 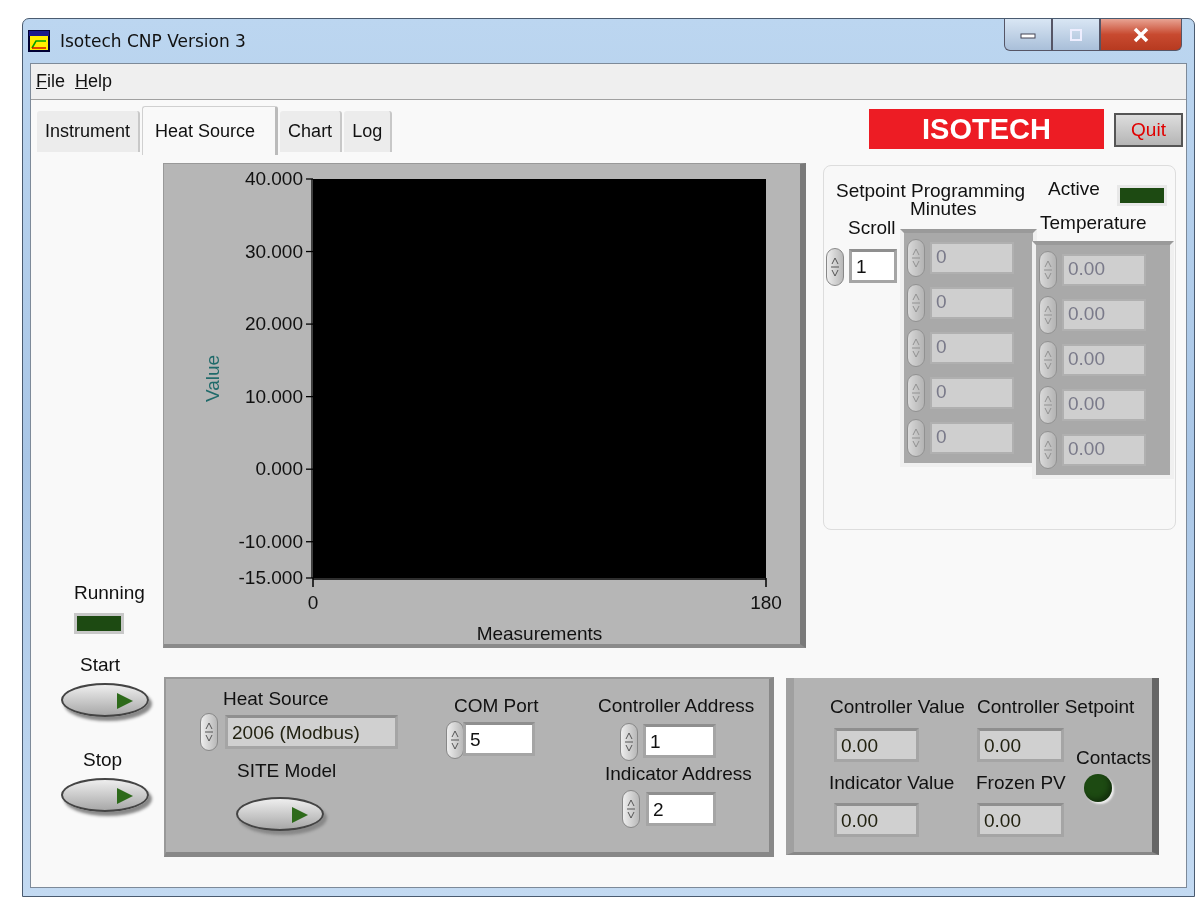 What do you see at coordinates (496, 706) in the screenshot?
I see `com-port-label: COM Port` at bounding box center [496, 706].